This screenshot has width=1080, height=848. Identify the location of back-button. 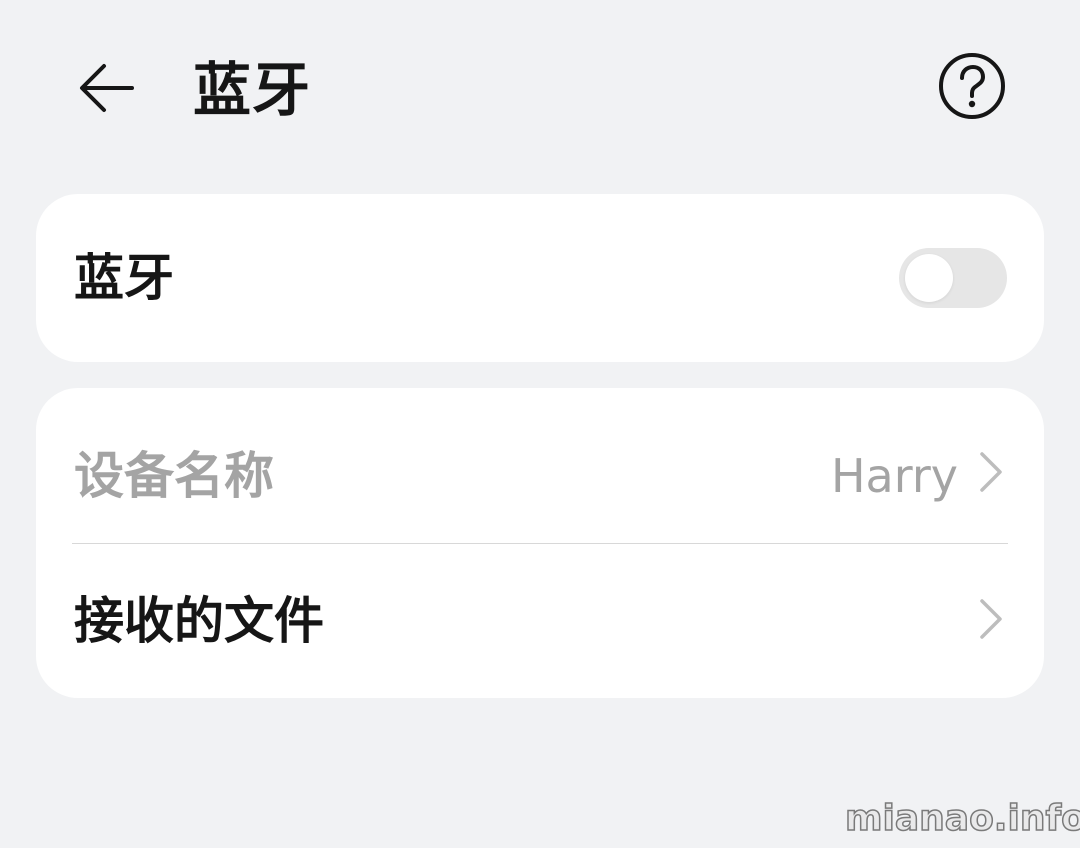
(106, 88).